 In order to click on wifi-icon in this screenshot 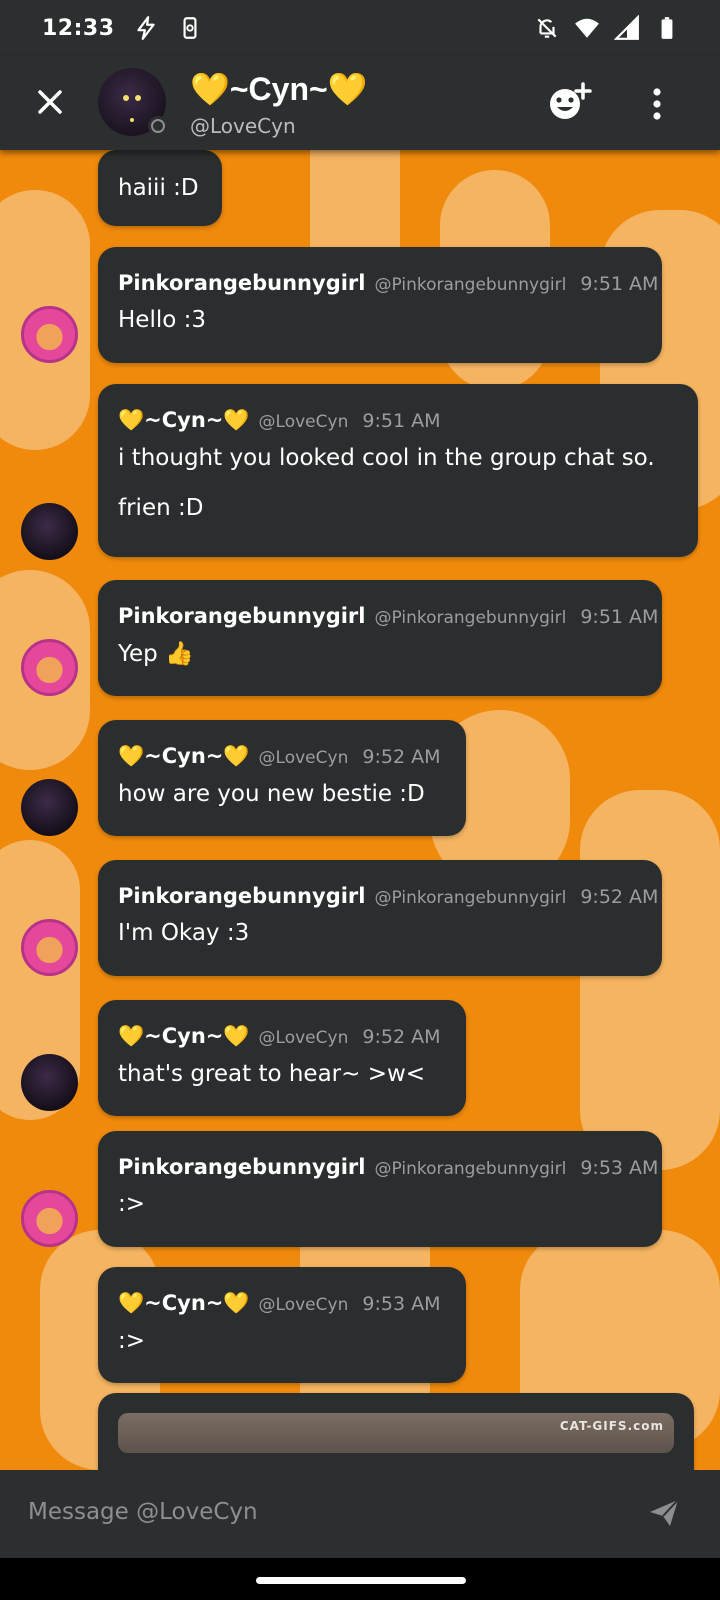, I will do `click(587, 28)`.